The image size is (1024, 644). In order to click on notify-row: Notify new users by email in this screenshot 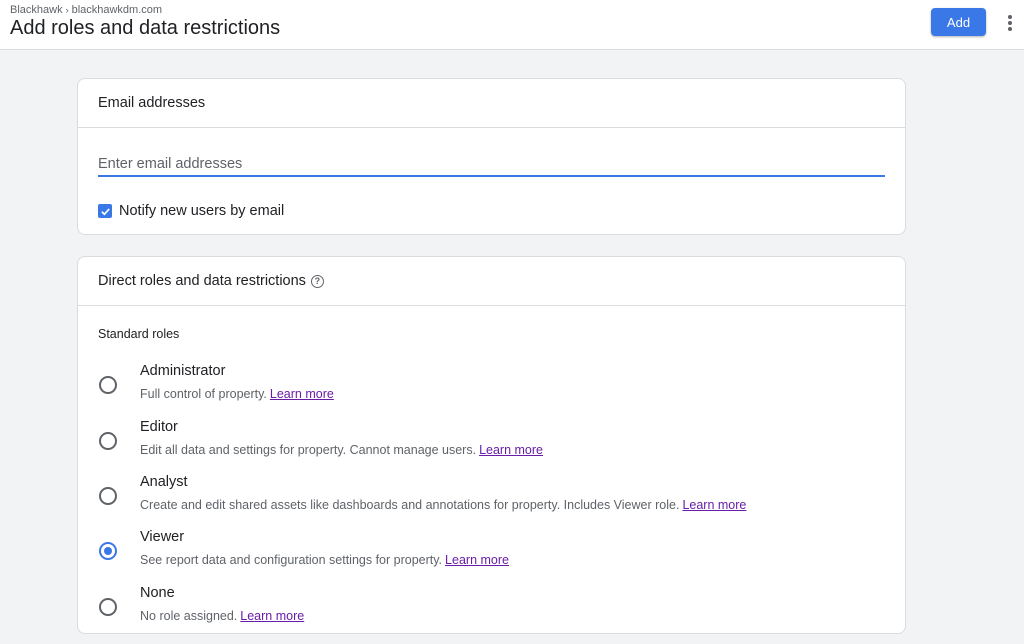, I will do `click(191, 211)`.